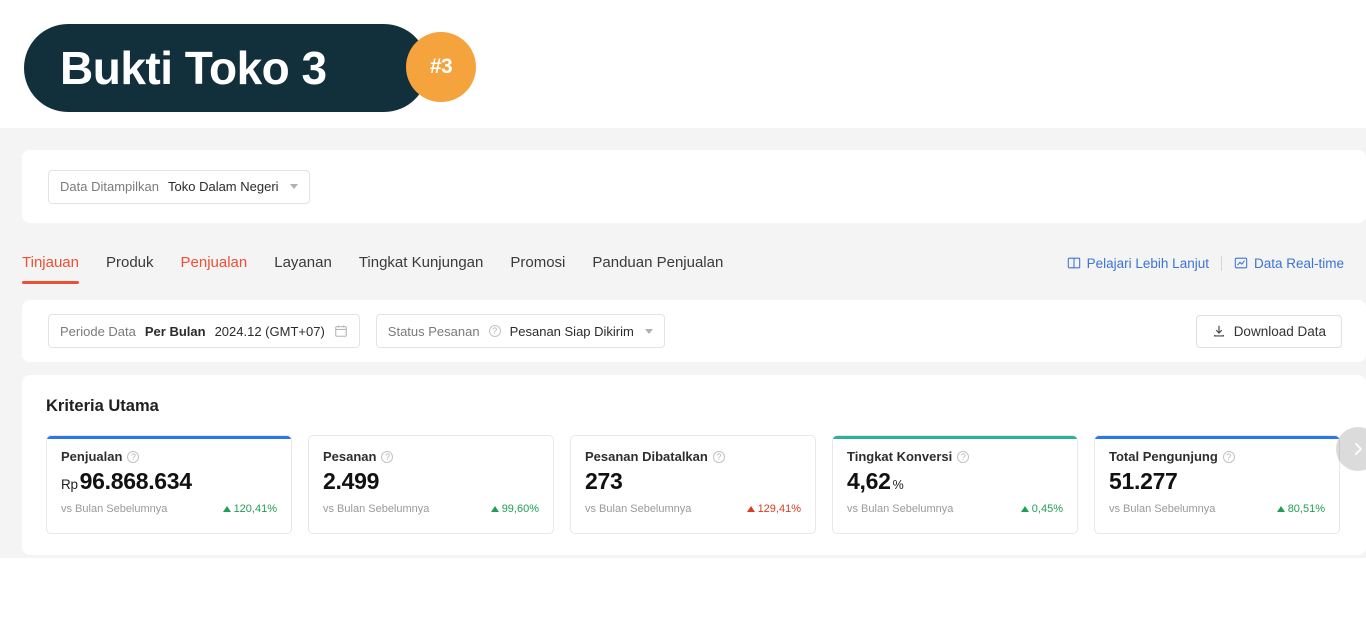 The image size is (1366, 629). Describe the element at coordinates (50, 269) in the screenshot. I see `tab-tinjauan: Tinjauan` at that location.